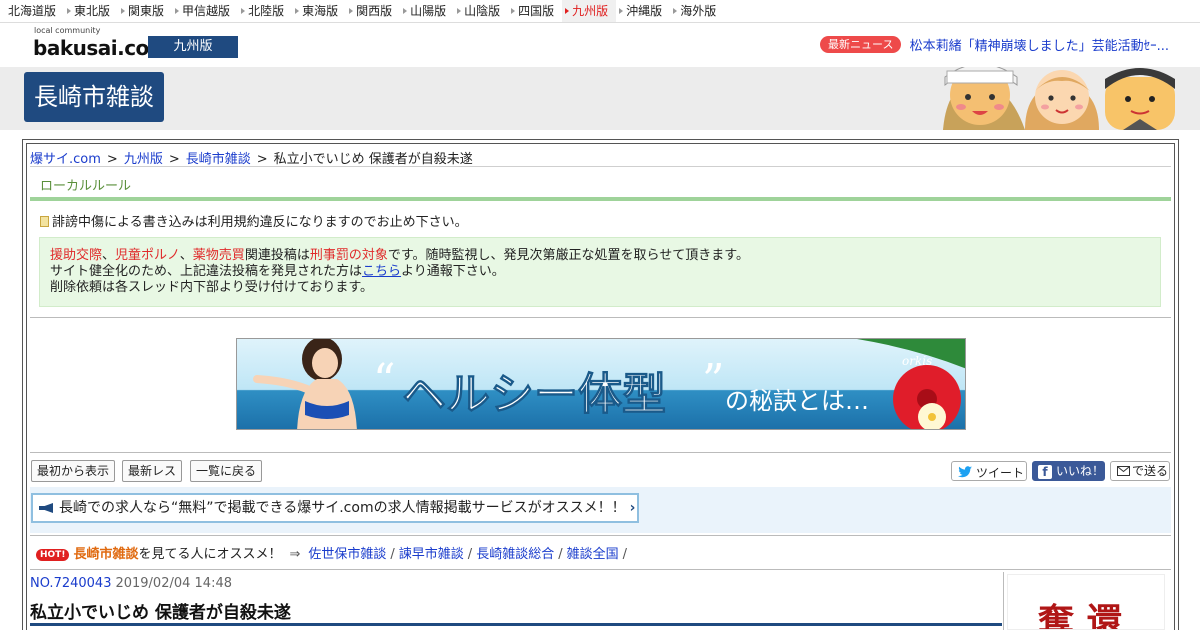 This screenshot has width=1200, height=630. I want to click on region-tab: 関西版, so click(373, 11).